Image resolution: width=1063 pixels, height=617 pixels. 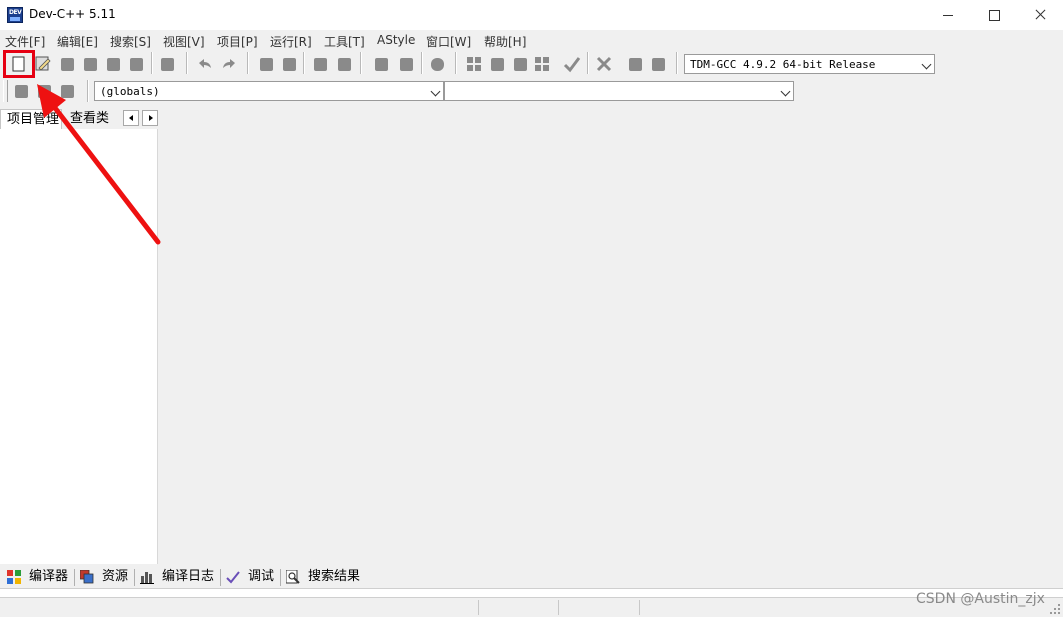 What do you see at coordinates (291, 41) in the screenshot?
I see `menu-run: 运行[R]` at bounding box center [291, 41].